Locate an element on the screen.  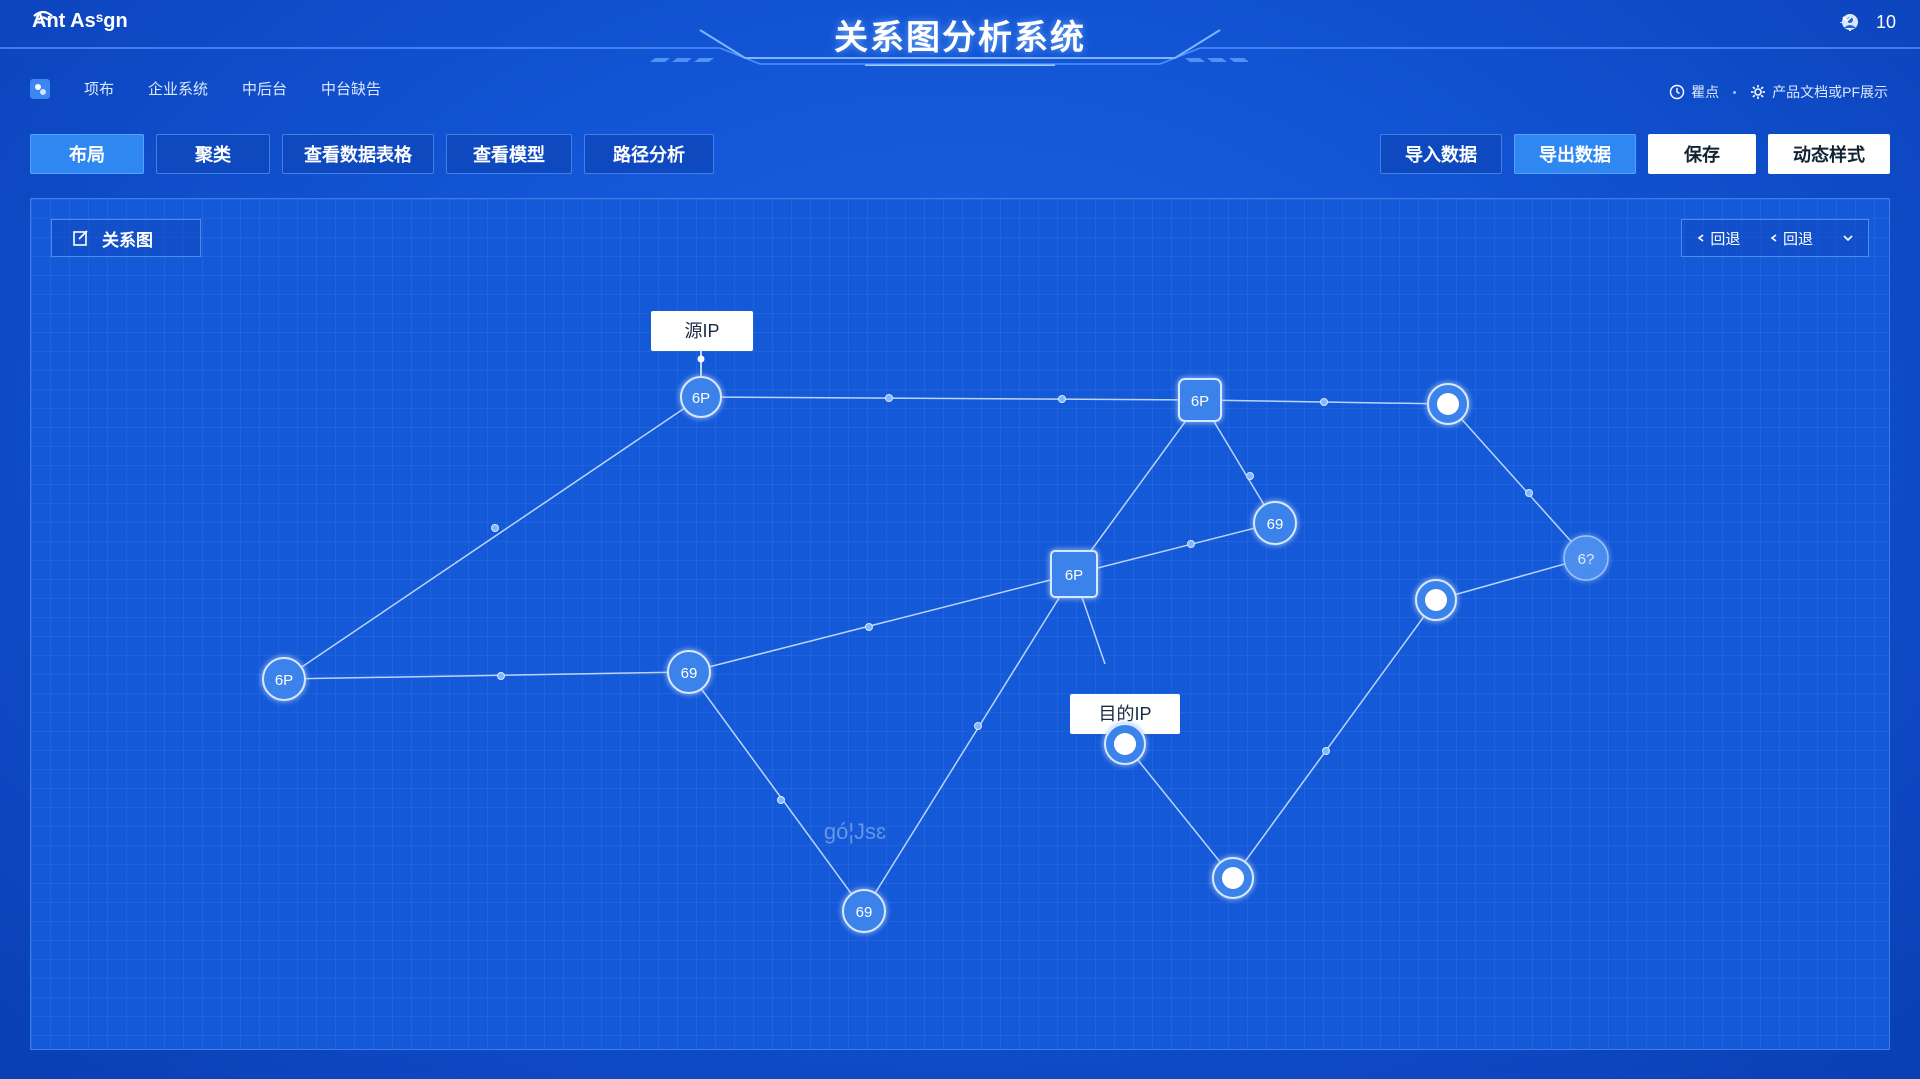
subnav-item-0: 项布 is located at coordinates (99, 88).